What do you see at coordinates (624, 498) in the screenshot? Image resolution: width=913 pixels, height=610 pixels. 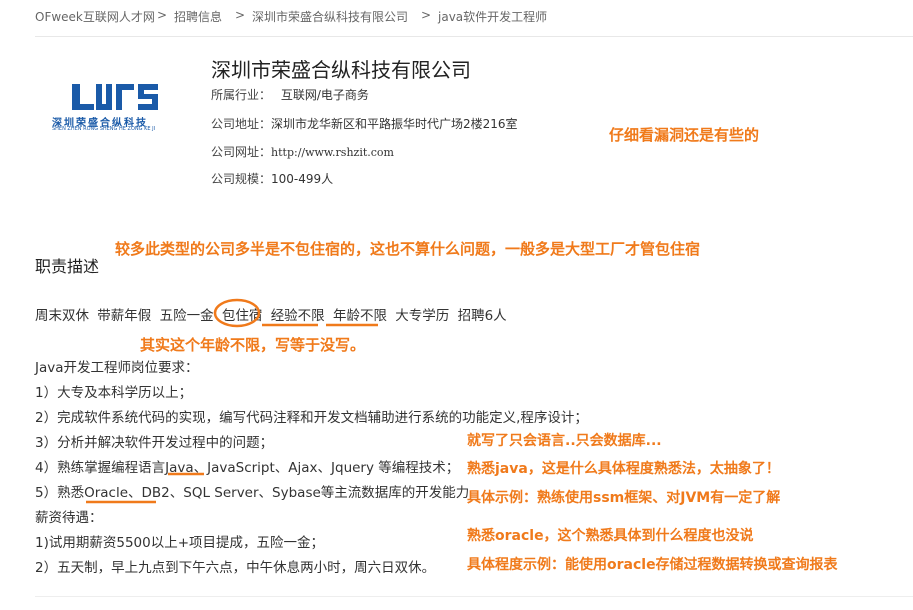 I see `annotation-java-example: 具体示例：熟练使用ssm框架、对JVM有一定了解` at bounding box center [624, 498].